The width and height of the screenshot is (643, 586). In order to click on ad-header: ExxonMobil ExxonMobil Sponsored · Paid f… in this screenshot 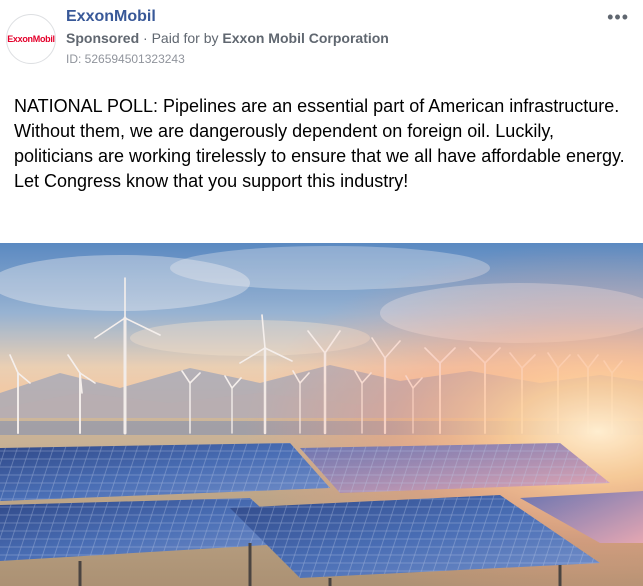, I will do `click(321, 40)`.